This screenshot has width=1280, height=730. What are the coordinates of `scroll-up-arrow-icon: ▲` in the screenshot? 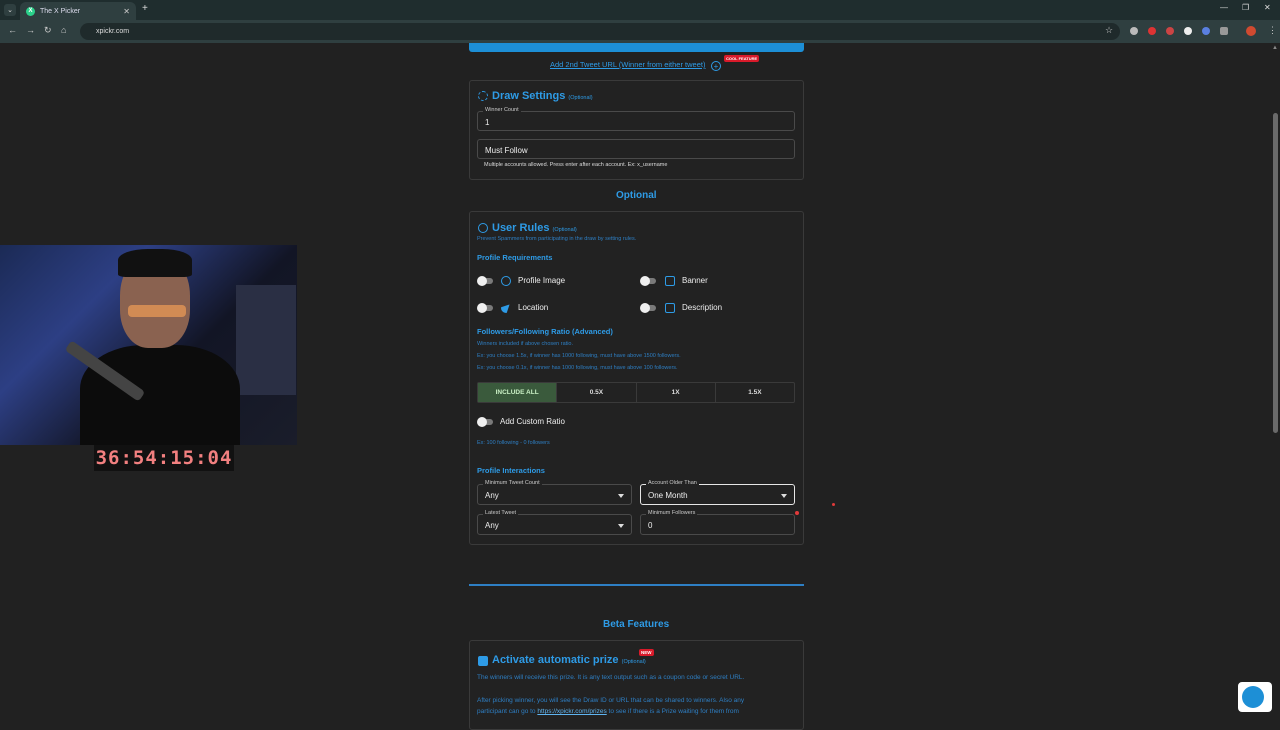 It's located at (1275, 48).